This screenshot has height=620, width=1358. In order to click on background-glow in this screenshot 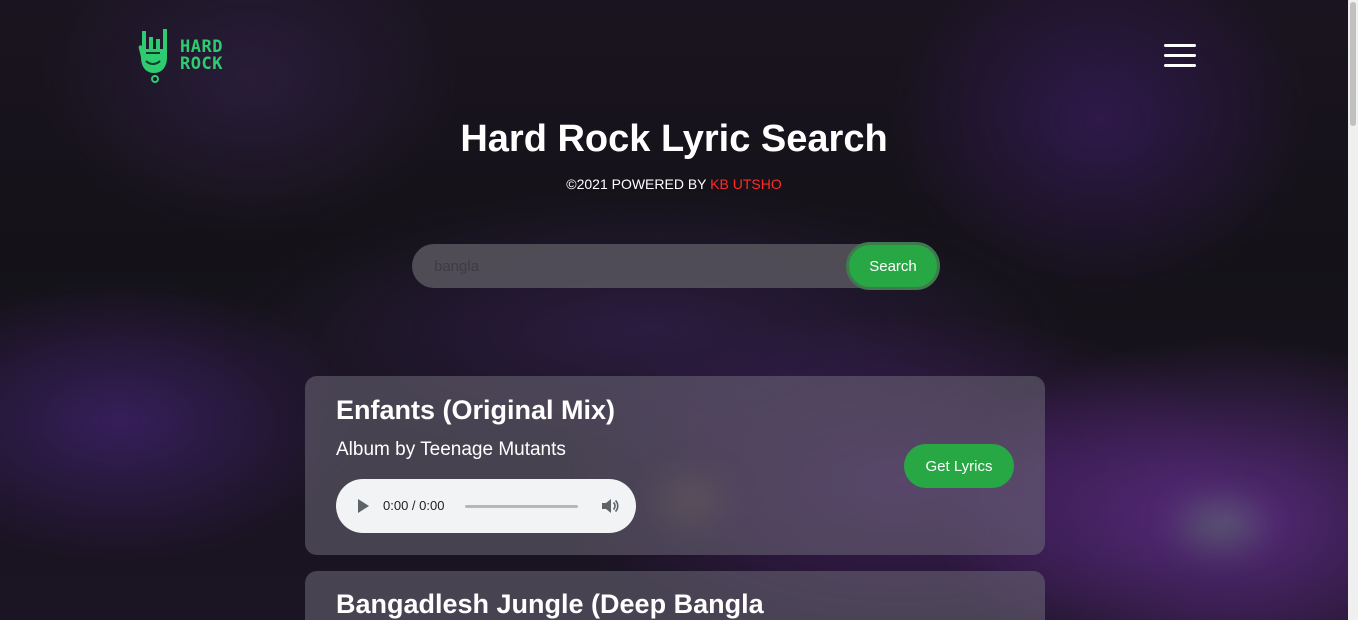, I will do `click(1220, 525)`.